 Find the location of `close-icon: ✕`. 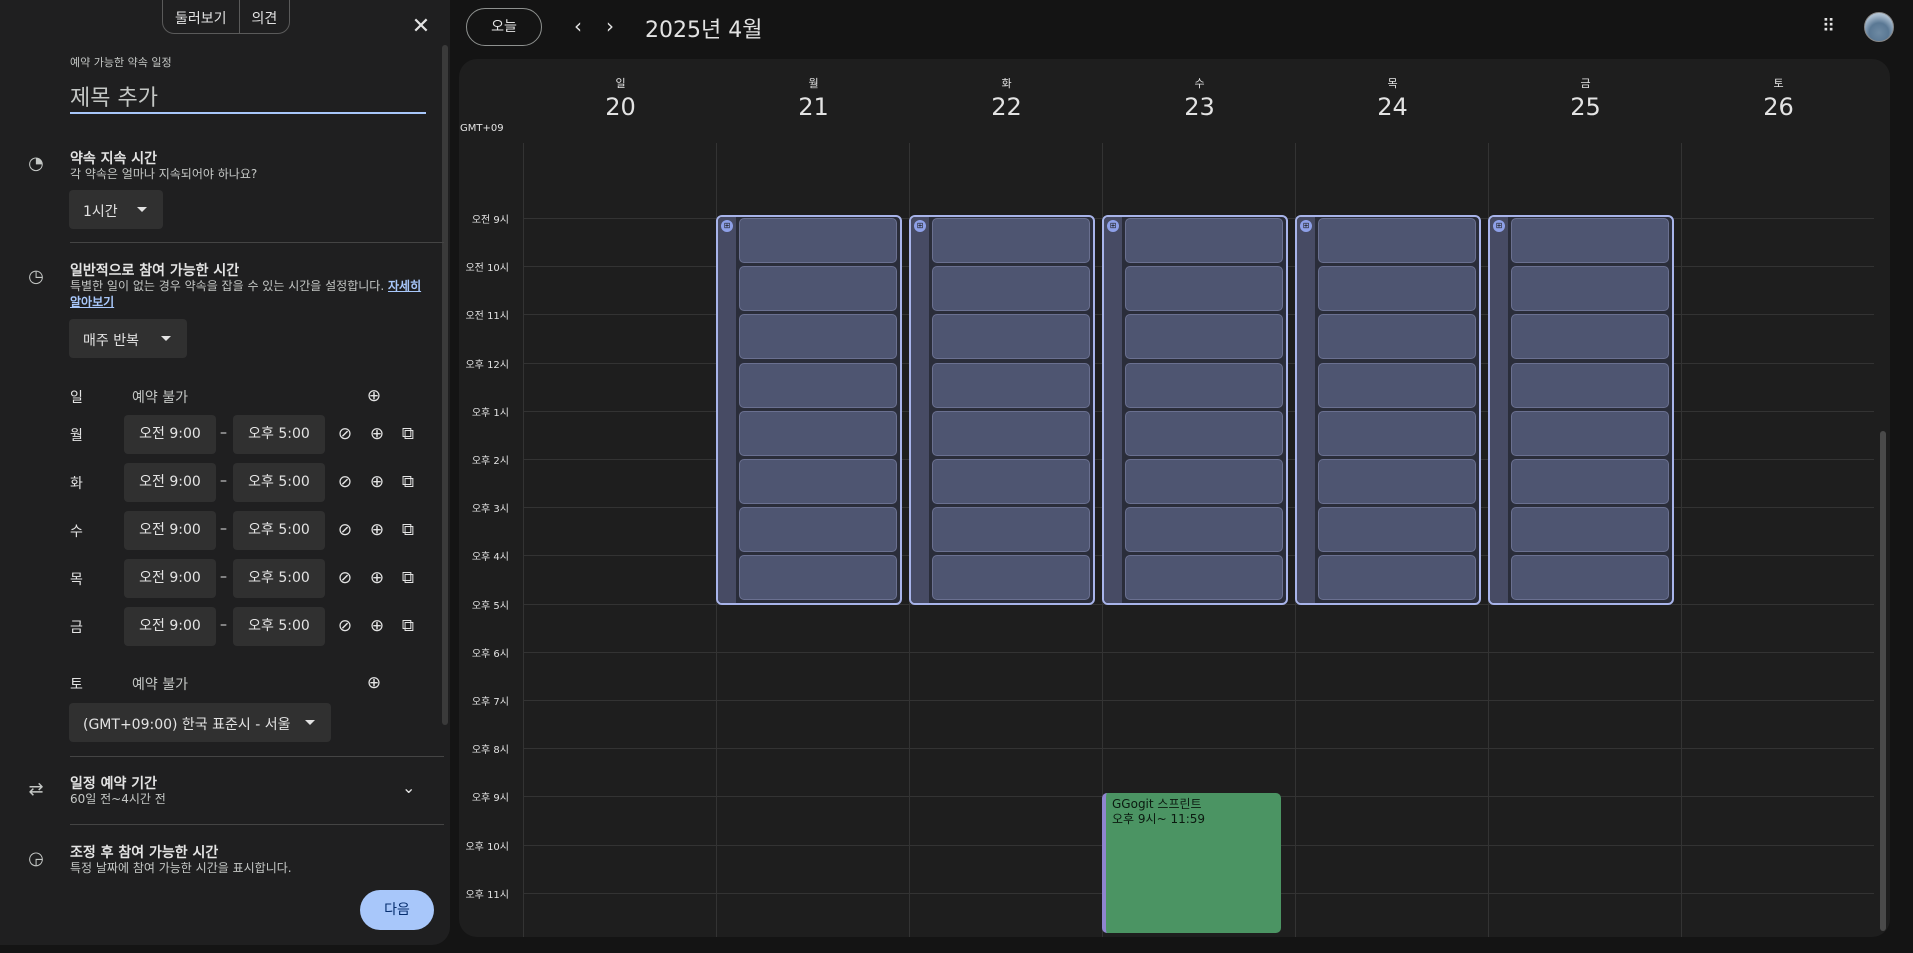

close-icon: ✕ is located at coordinates (421, 27).